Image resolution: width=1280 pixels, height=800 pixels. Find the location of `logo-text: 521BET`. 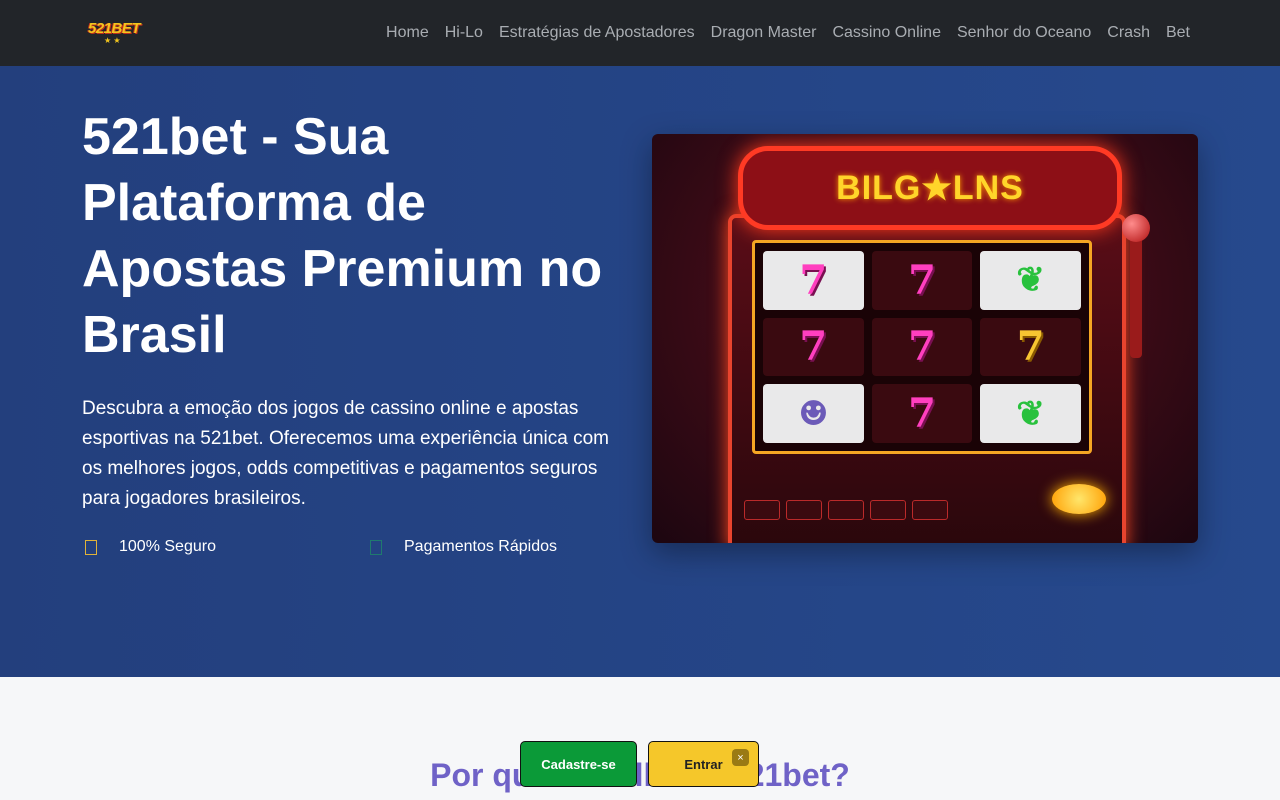

logo-text: 521BET is located at coordinates (114, 28).